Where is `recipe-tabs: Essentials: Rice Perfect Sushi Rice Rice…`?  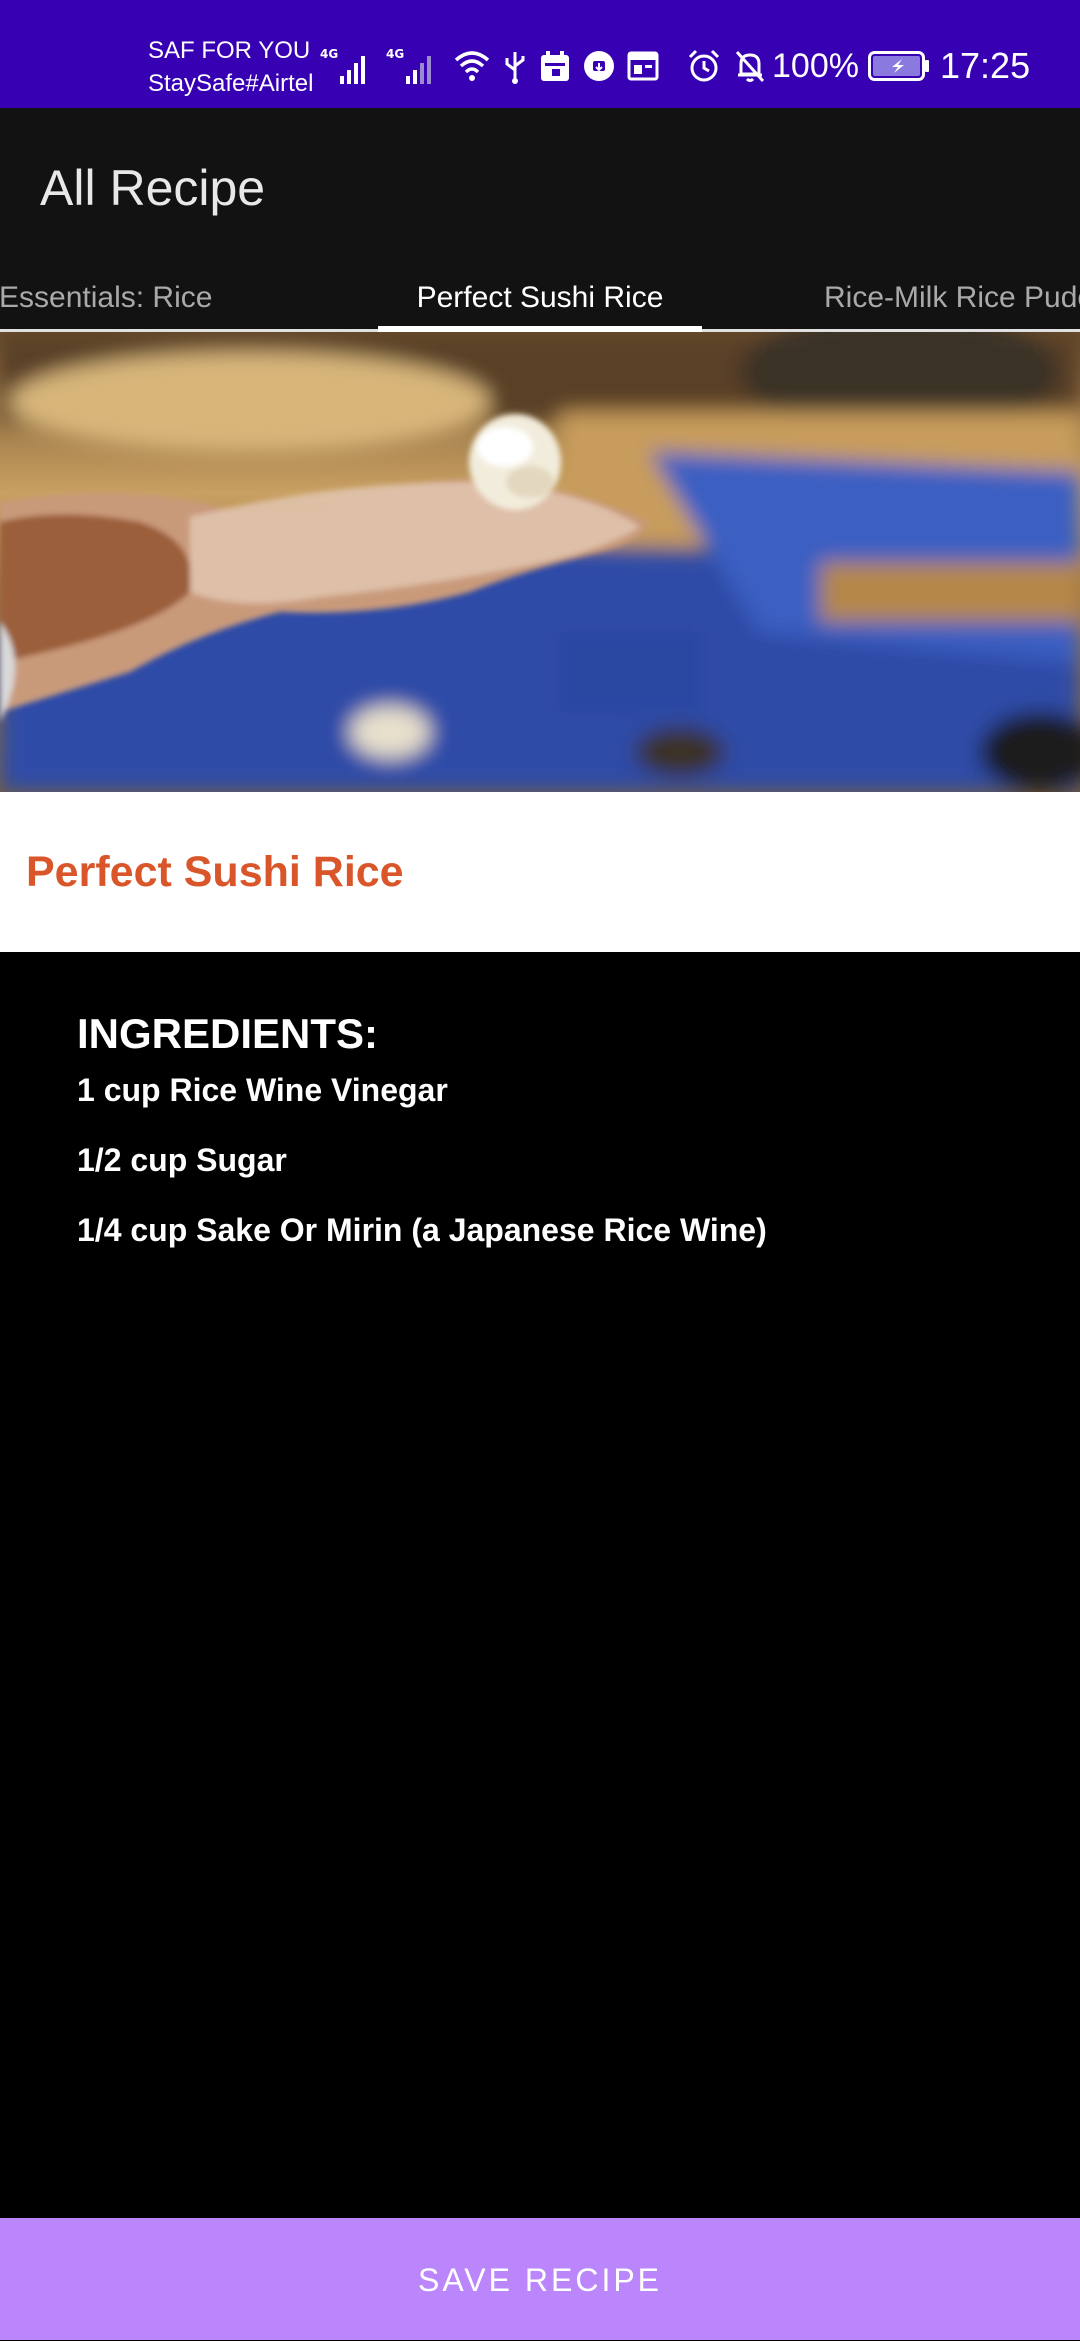 recipe-tabs: Essentials: Rice Perfect Sushi Rice Rice… is located at coordinates (540, 300).